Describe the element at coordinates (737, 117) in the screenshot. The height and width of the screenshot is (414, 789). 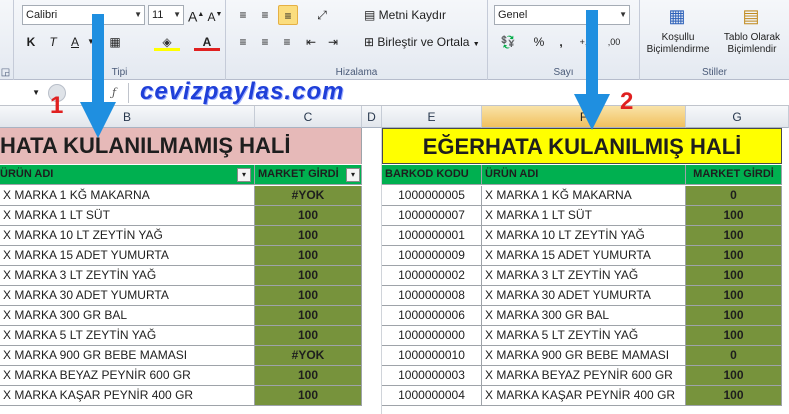
I see `column-header-g: G` at that location.